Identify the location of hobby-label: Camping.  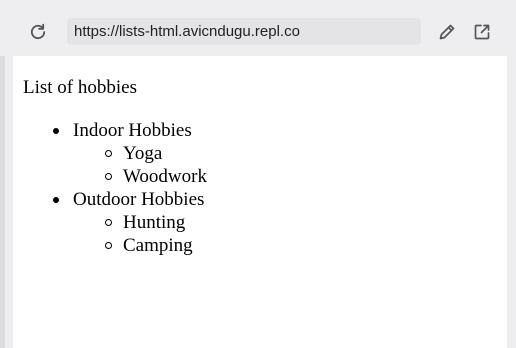
(158, 245).